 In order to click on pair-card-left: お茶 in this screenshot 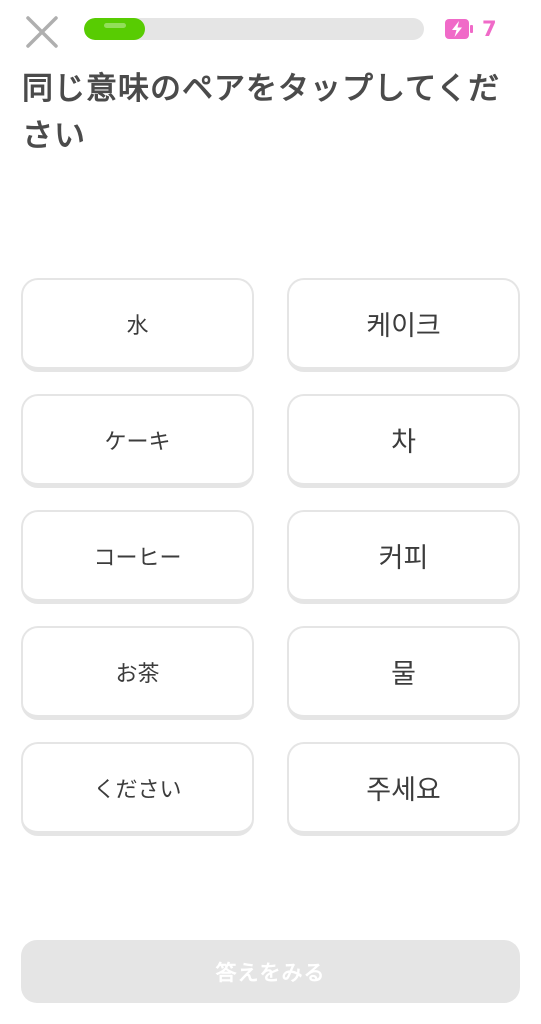, I will do `click(137, 673)`.